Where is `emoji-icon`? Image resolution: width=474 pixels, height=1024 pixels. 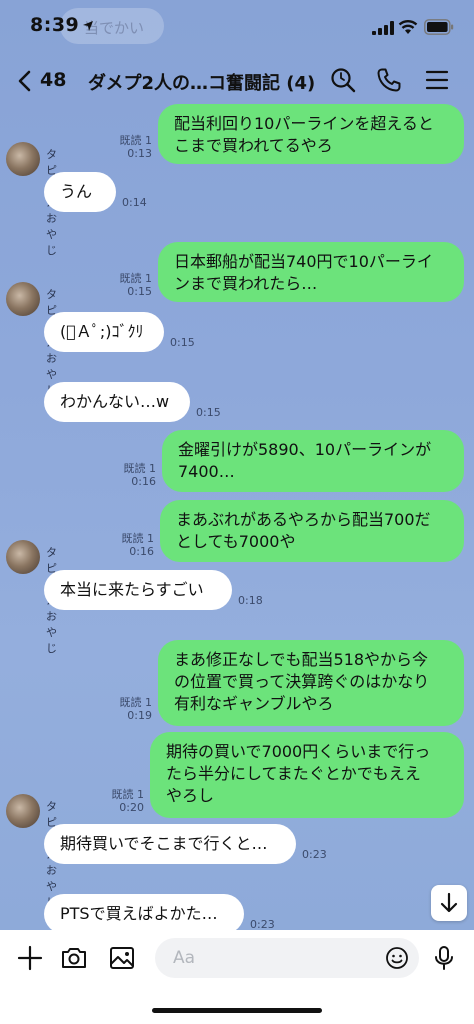
emoji-icon is located at coordinates (397, 958).